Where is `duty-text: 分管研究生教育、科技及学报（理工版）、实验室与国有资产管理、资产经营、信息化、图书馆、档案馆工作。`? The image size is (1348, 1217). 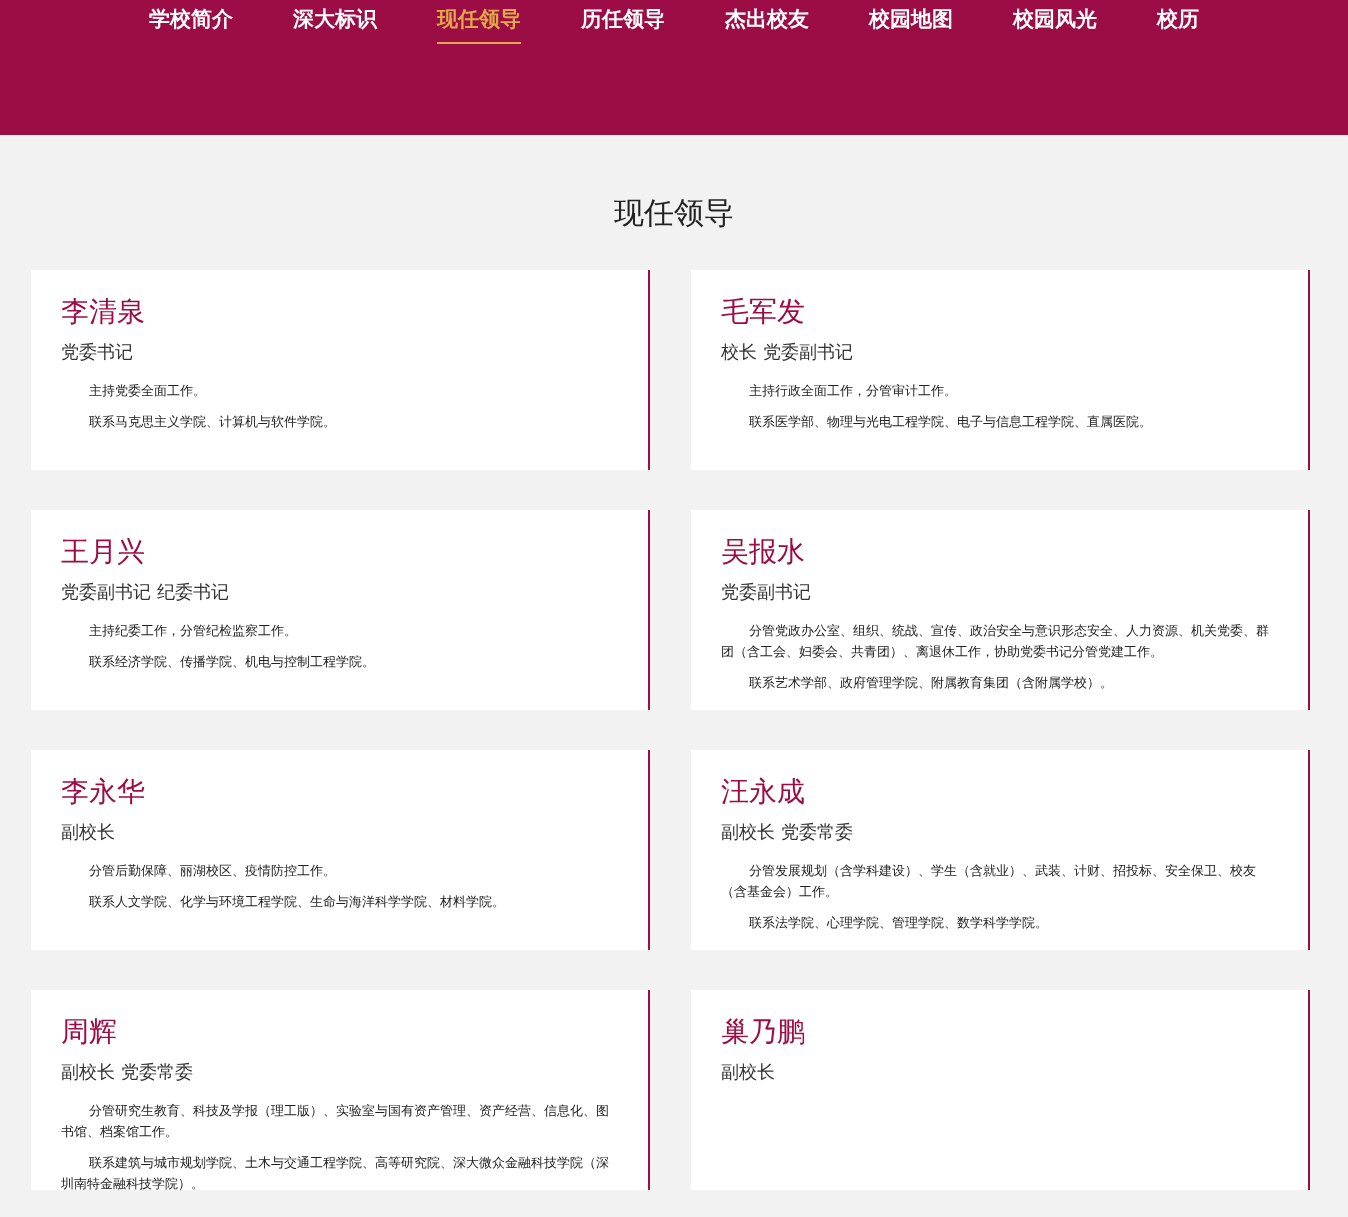 duty-text: 分管研究生教育、科技及学报（理工版）、实验室与国有资产管理、资产经营、信息化、图书馆、档案馆工作。 is located at coordinates (335, 1121).